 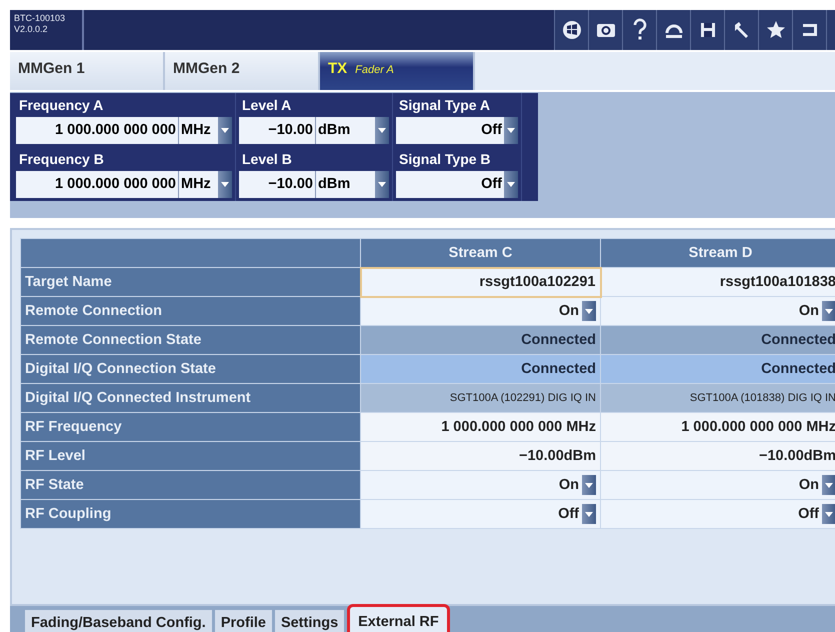 I want to click on tab: Settings, so click(x=309, y=621).